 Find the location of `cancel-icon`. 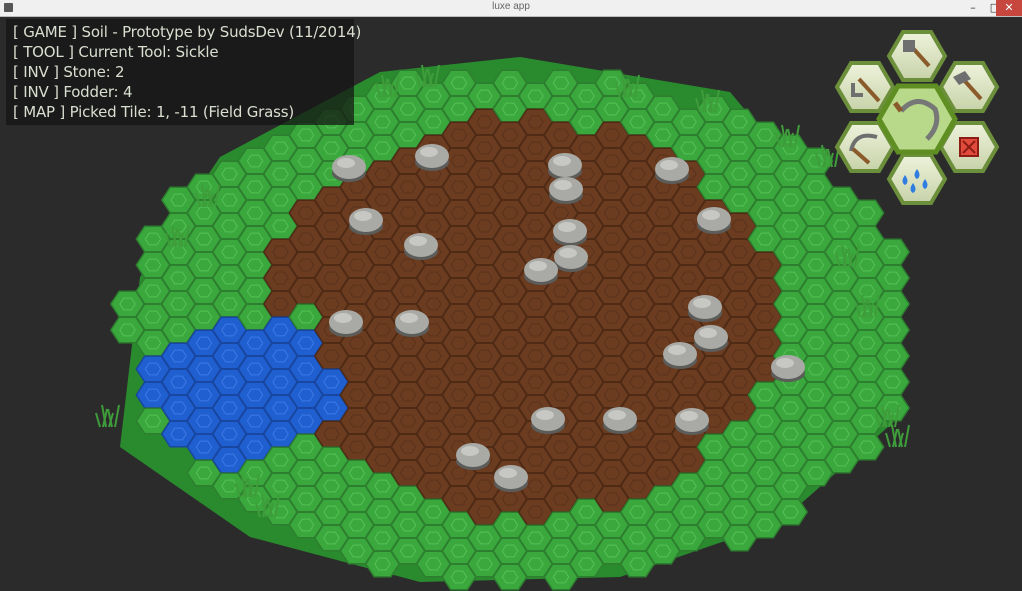

cancel-icon is located at coordinates (969, 147).